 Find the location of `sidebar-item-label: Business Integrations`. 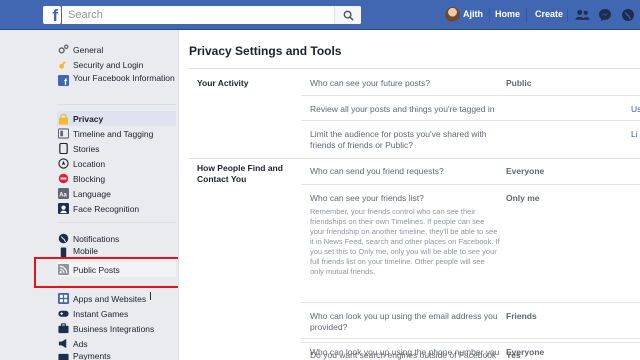

sidebar-item-label: Business Integrations is located at coordinates (114, 328).